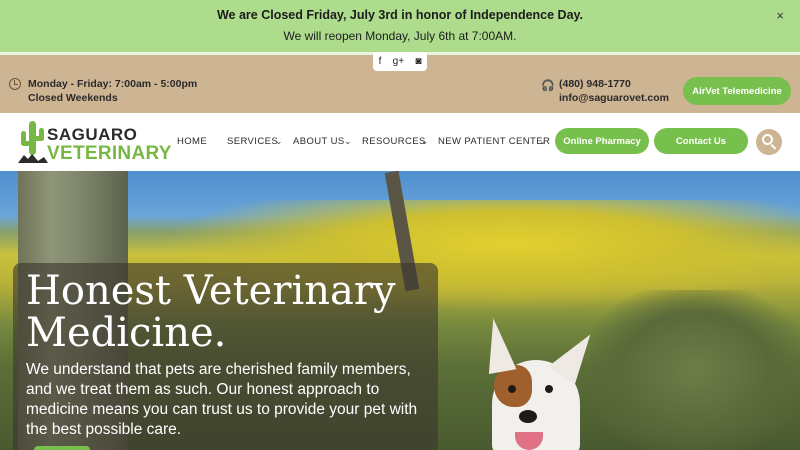 The image size is (800, 450). I want to click on hero-dog-eye-right, so click(549, 389).